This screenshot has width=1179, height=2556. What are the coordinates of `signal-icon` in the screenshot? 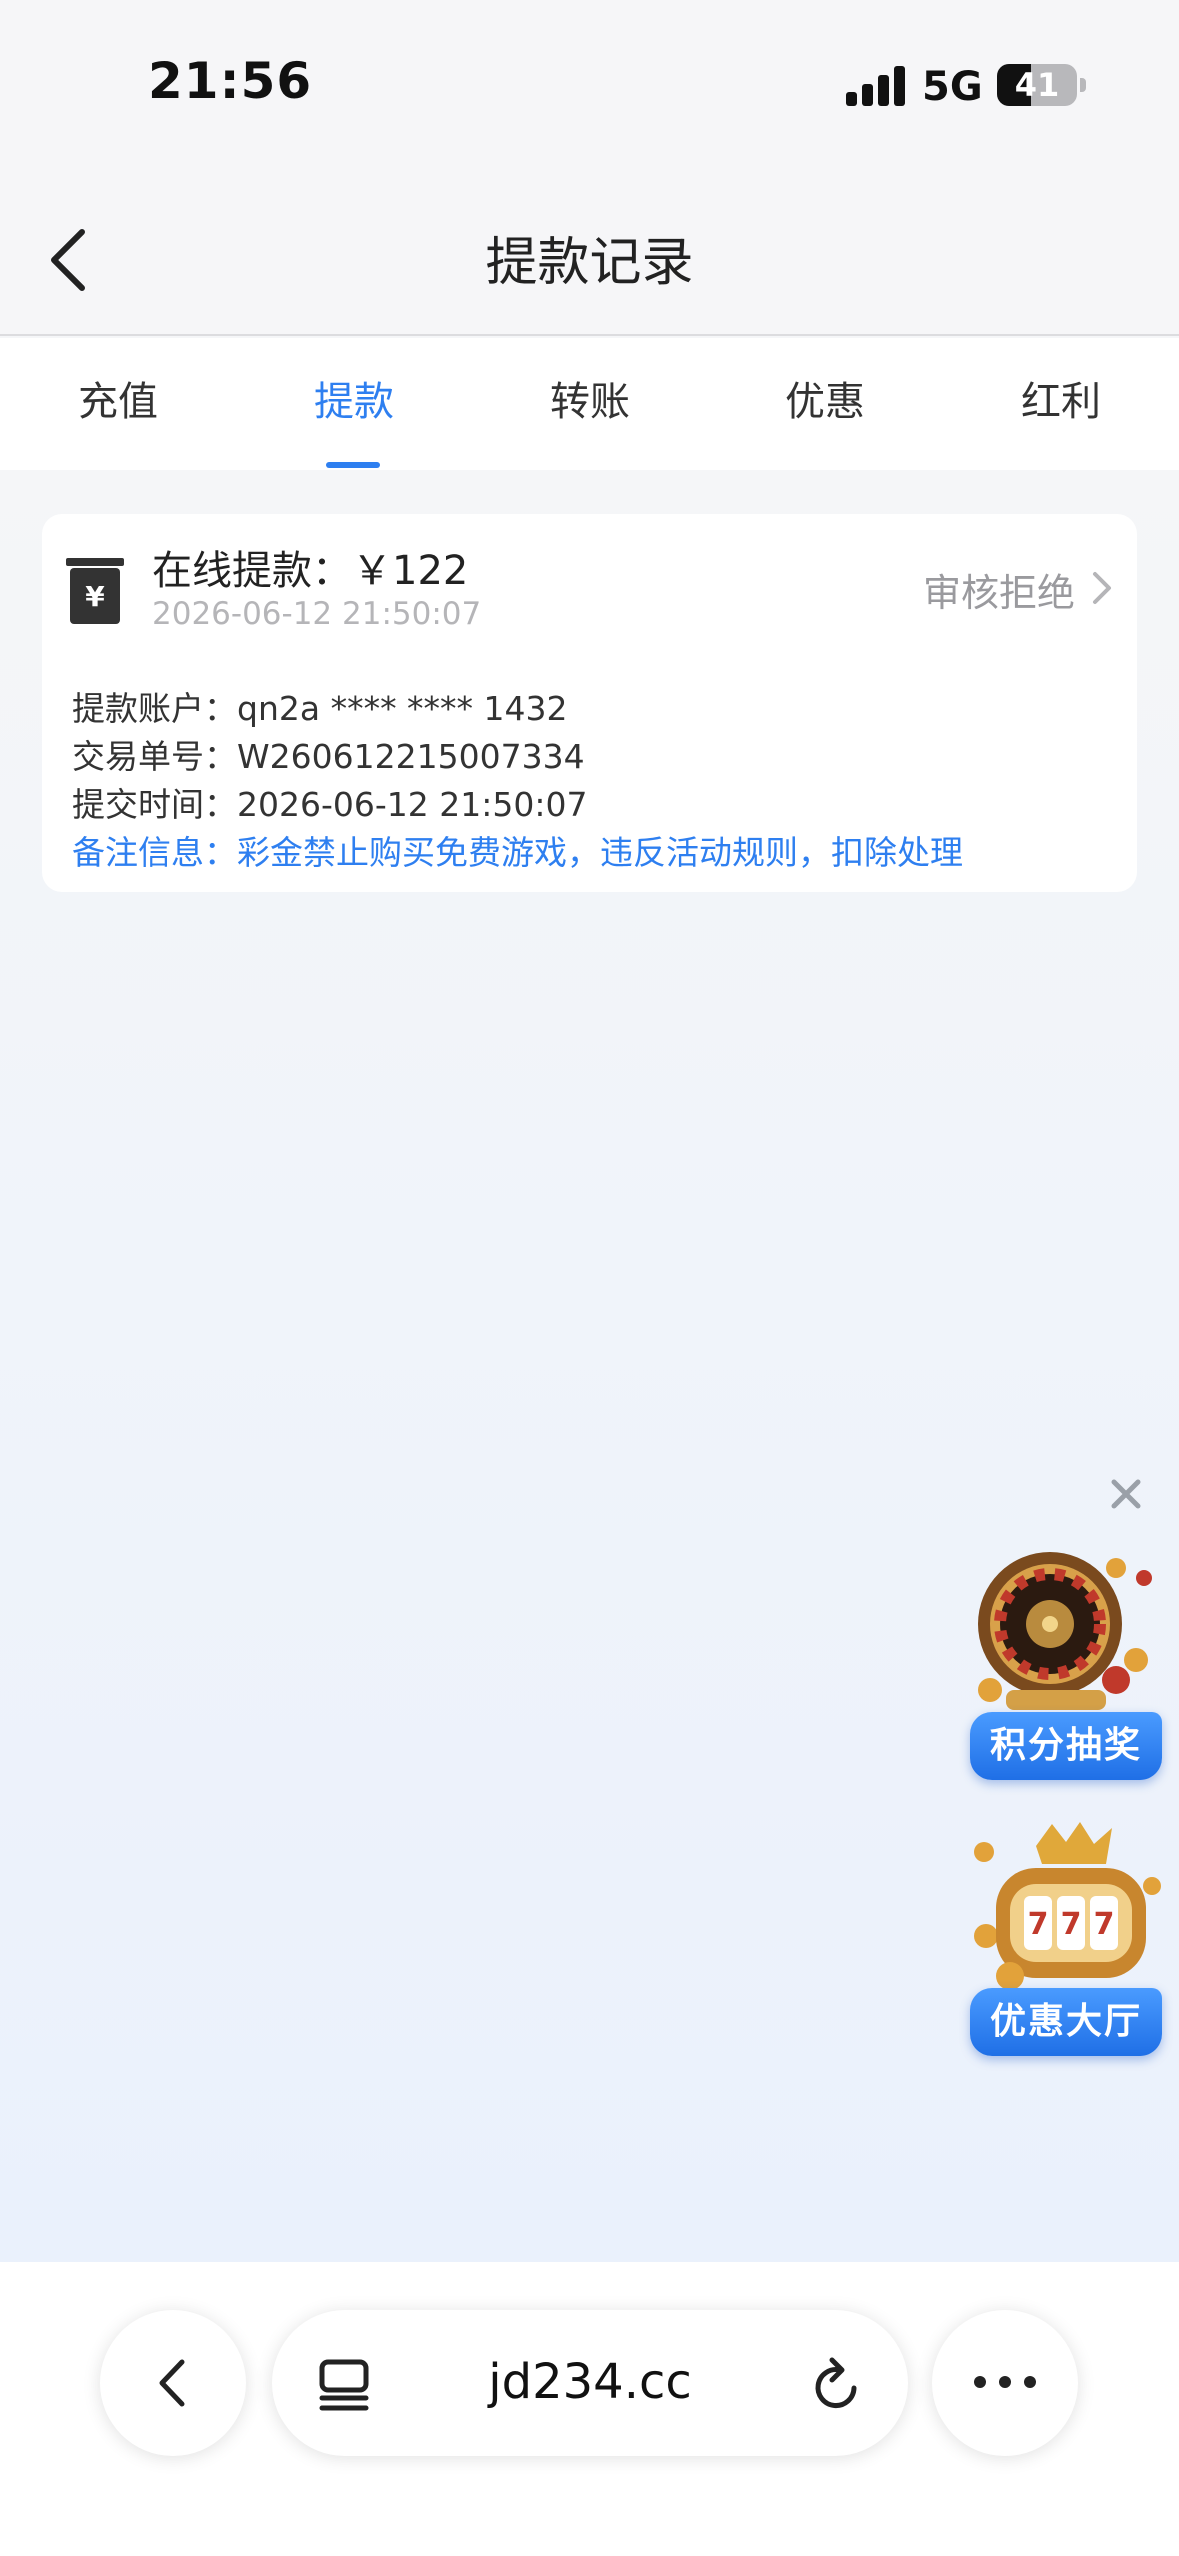 It's located at (876, 86).